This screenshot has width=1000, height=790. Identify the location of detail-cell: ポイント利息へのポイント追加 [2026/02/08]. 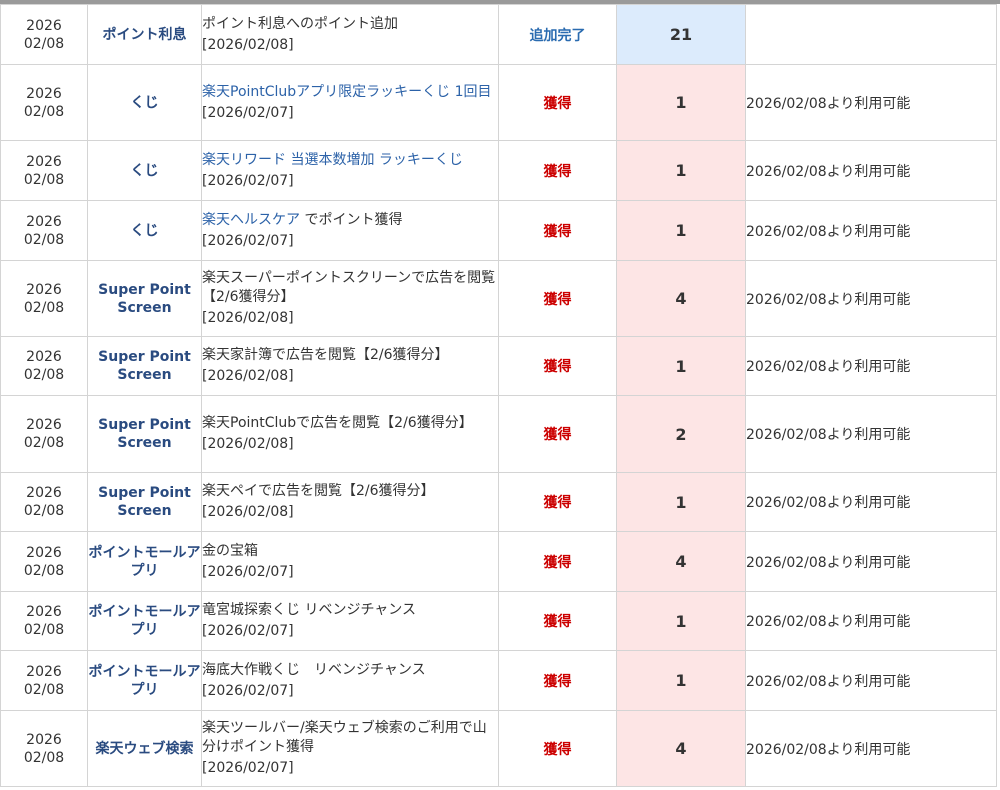
(350, 34).